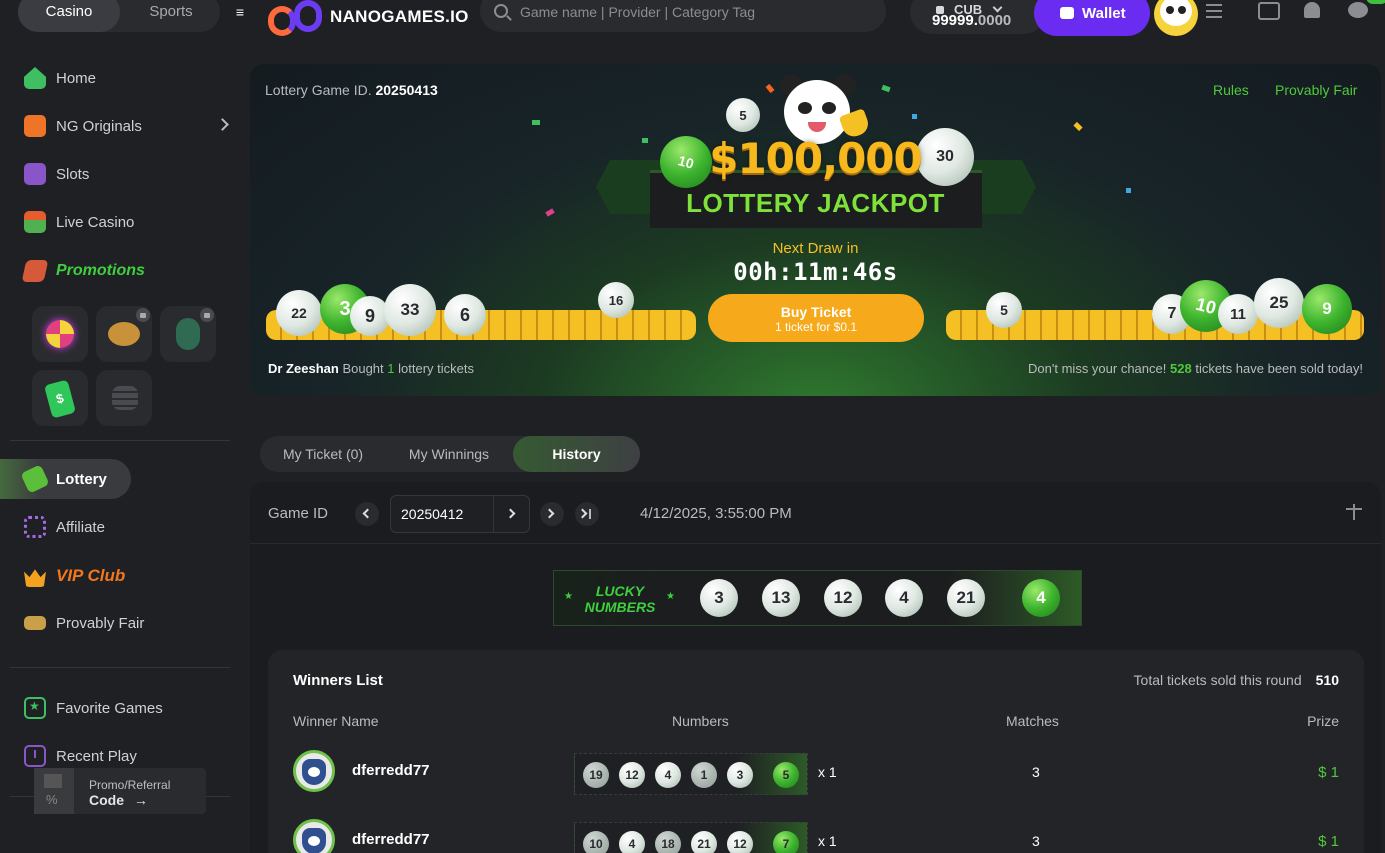 This screenshot has height=853, width=1385. What do you see at coordinates (1236, 680) in the screenshot?
I see `total-tickets-sold: Total tickets sold this round 510` at bounding box center [1236, 680].